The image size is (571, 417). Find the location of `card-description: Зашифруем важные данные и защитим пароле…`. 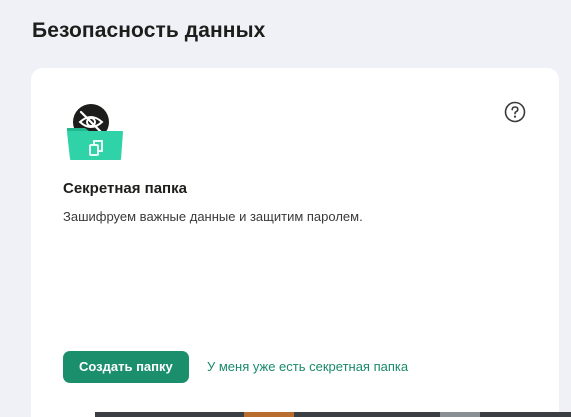

card-description: Зашифруем важные данные и защитим пароле… is located at coordinates (213, 216).